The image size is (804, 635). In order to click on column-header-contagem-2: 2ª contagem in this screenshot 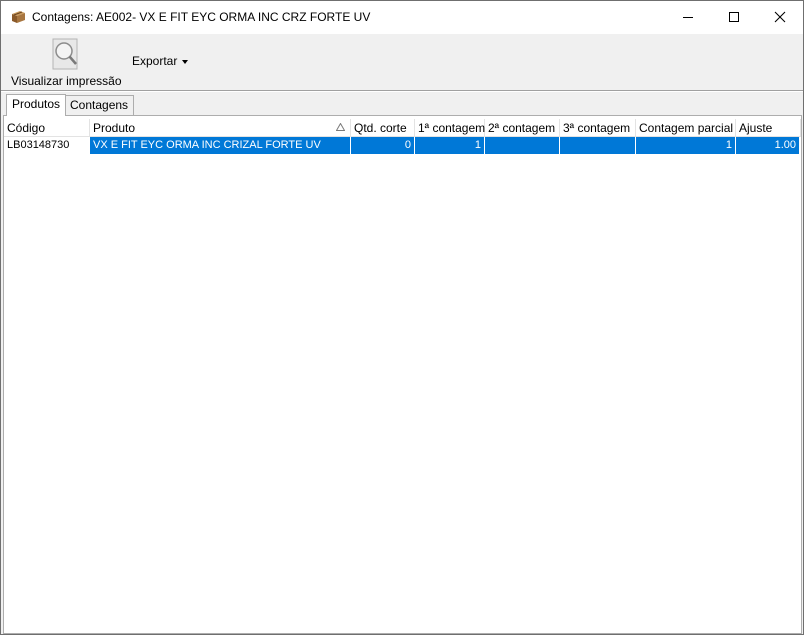, I will do `click(522, 128)`.